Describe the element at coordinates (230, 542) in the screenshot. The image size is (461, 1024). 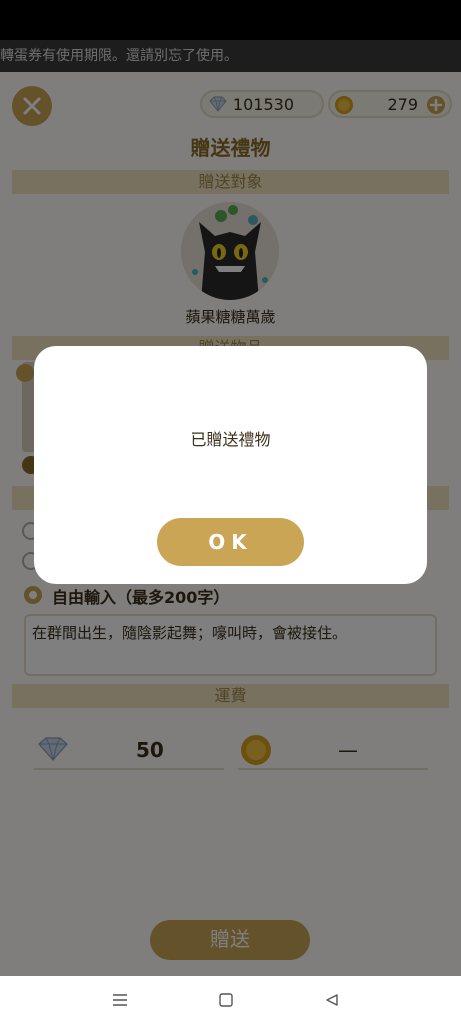
I see `ok-button: OK` at that location.